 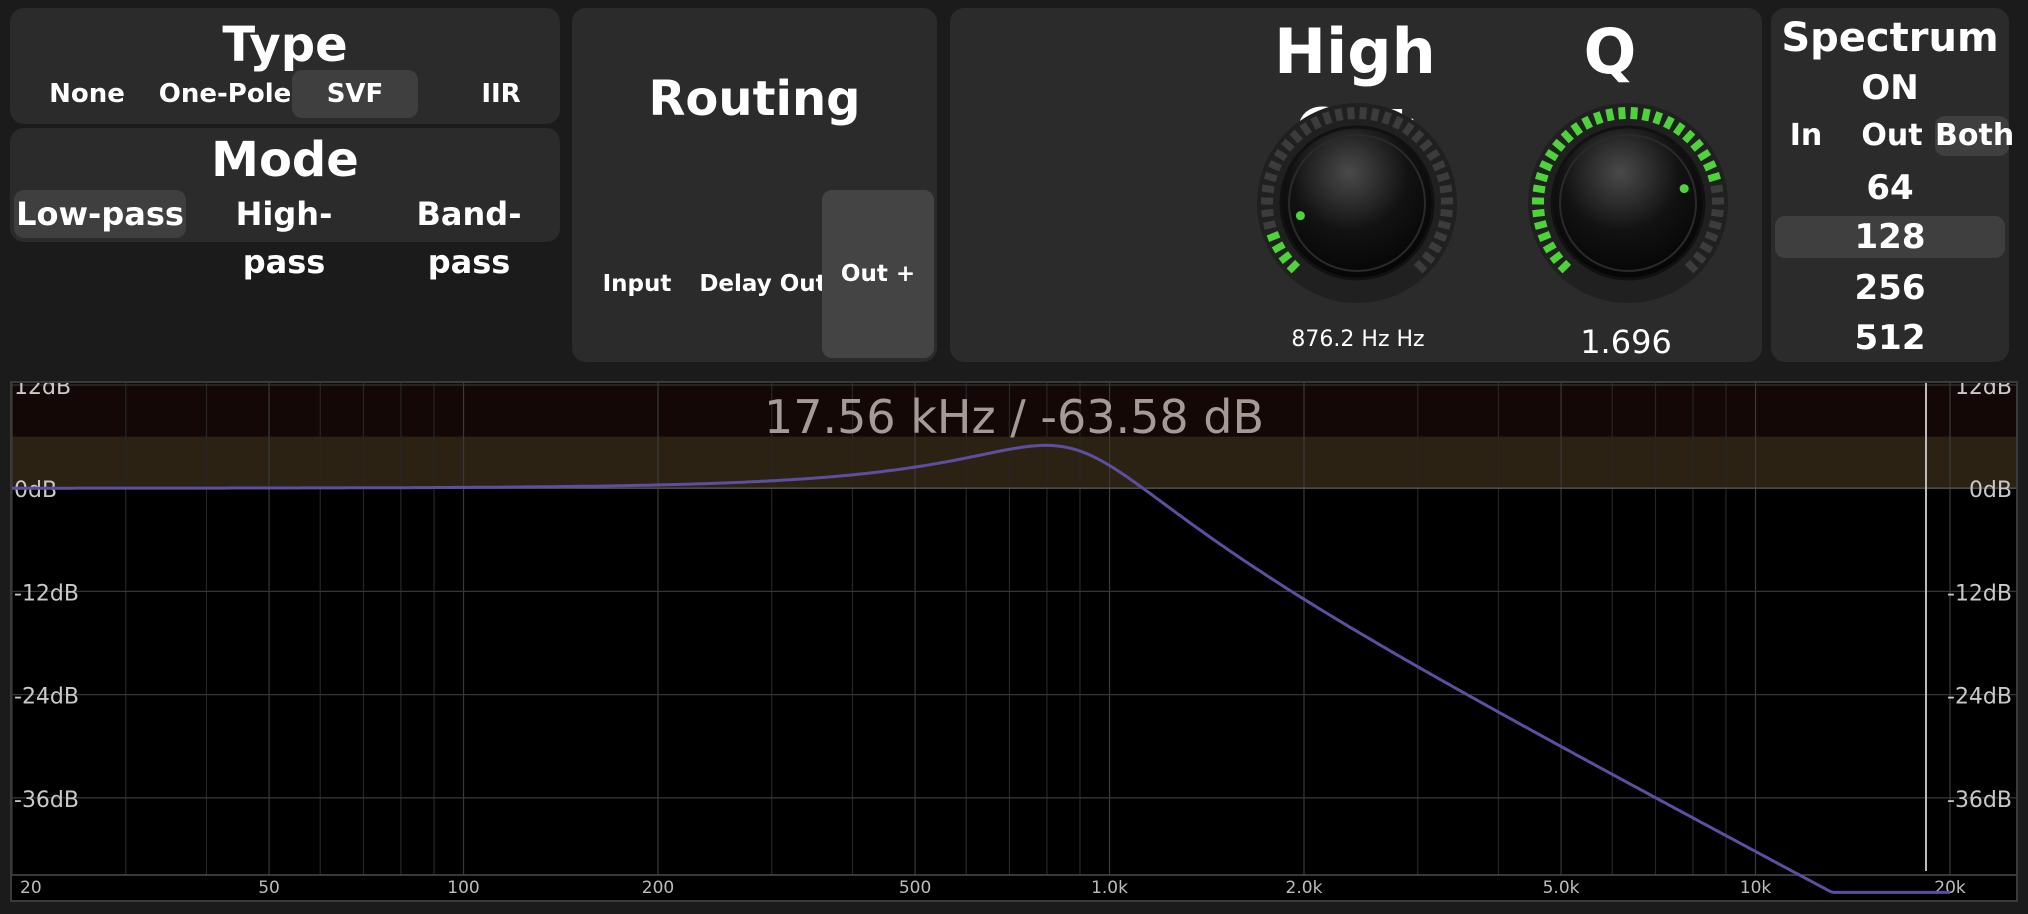 I want to click on db-label-left: -36dB, so click(x=46, y=800).